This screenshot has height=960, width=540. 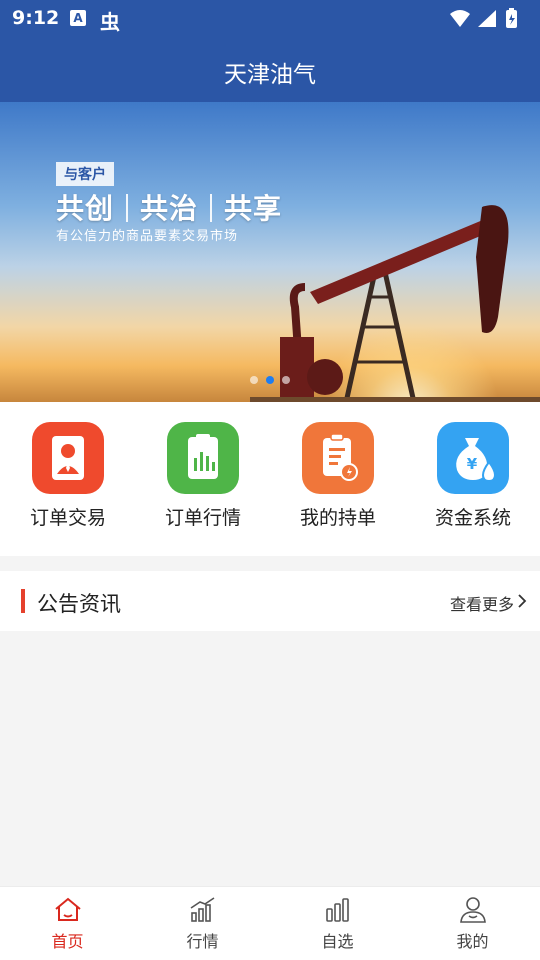 What do you see at coordinates (337, 941) in the screenshot?
I see `tab-label: 自选` at bounding box center [337, 941].